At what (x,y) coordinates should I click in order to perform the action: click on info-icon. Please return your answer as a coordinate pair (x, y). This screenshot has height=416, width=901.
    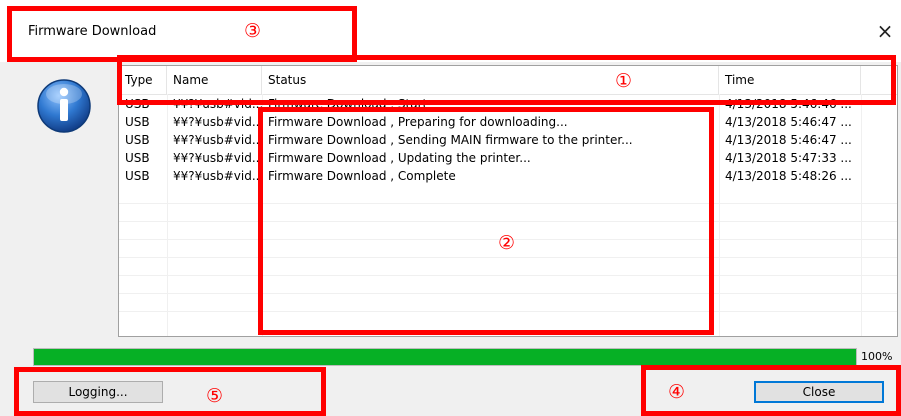
    Looking at the image, I should click on (64, 106).